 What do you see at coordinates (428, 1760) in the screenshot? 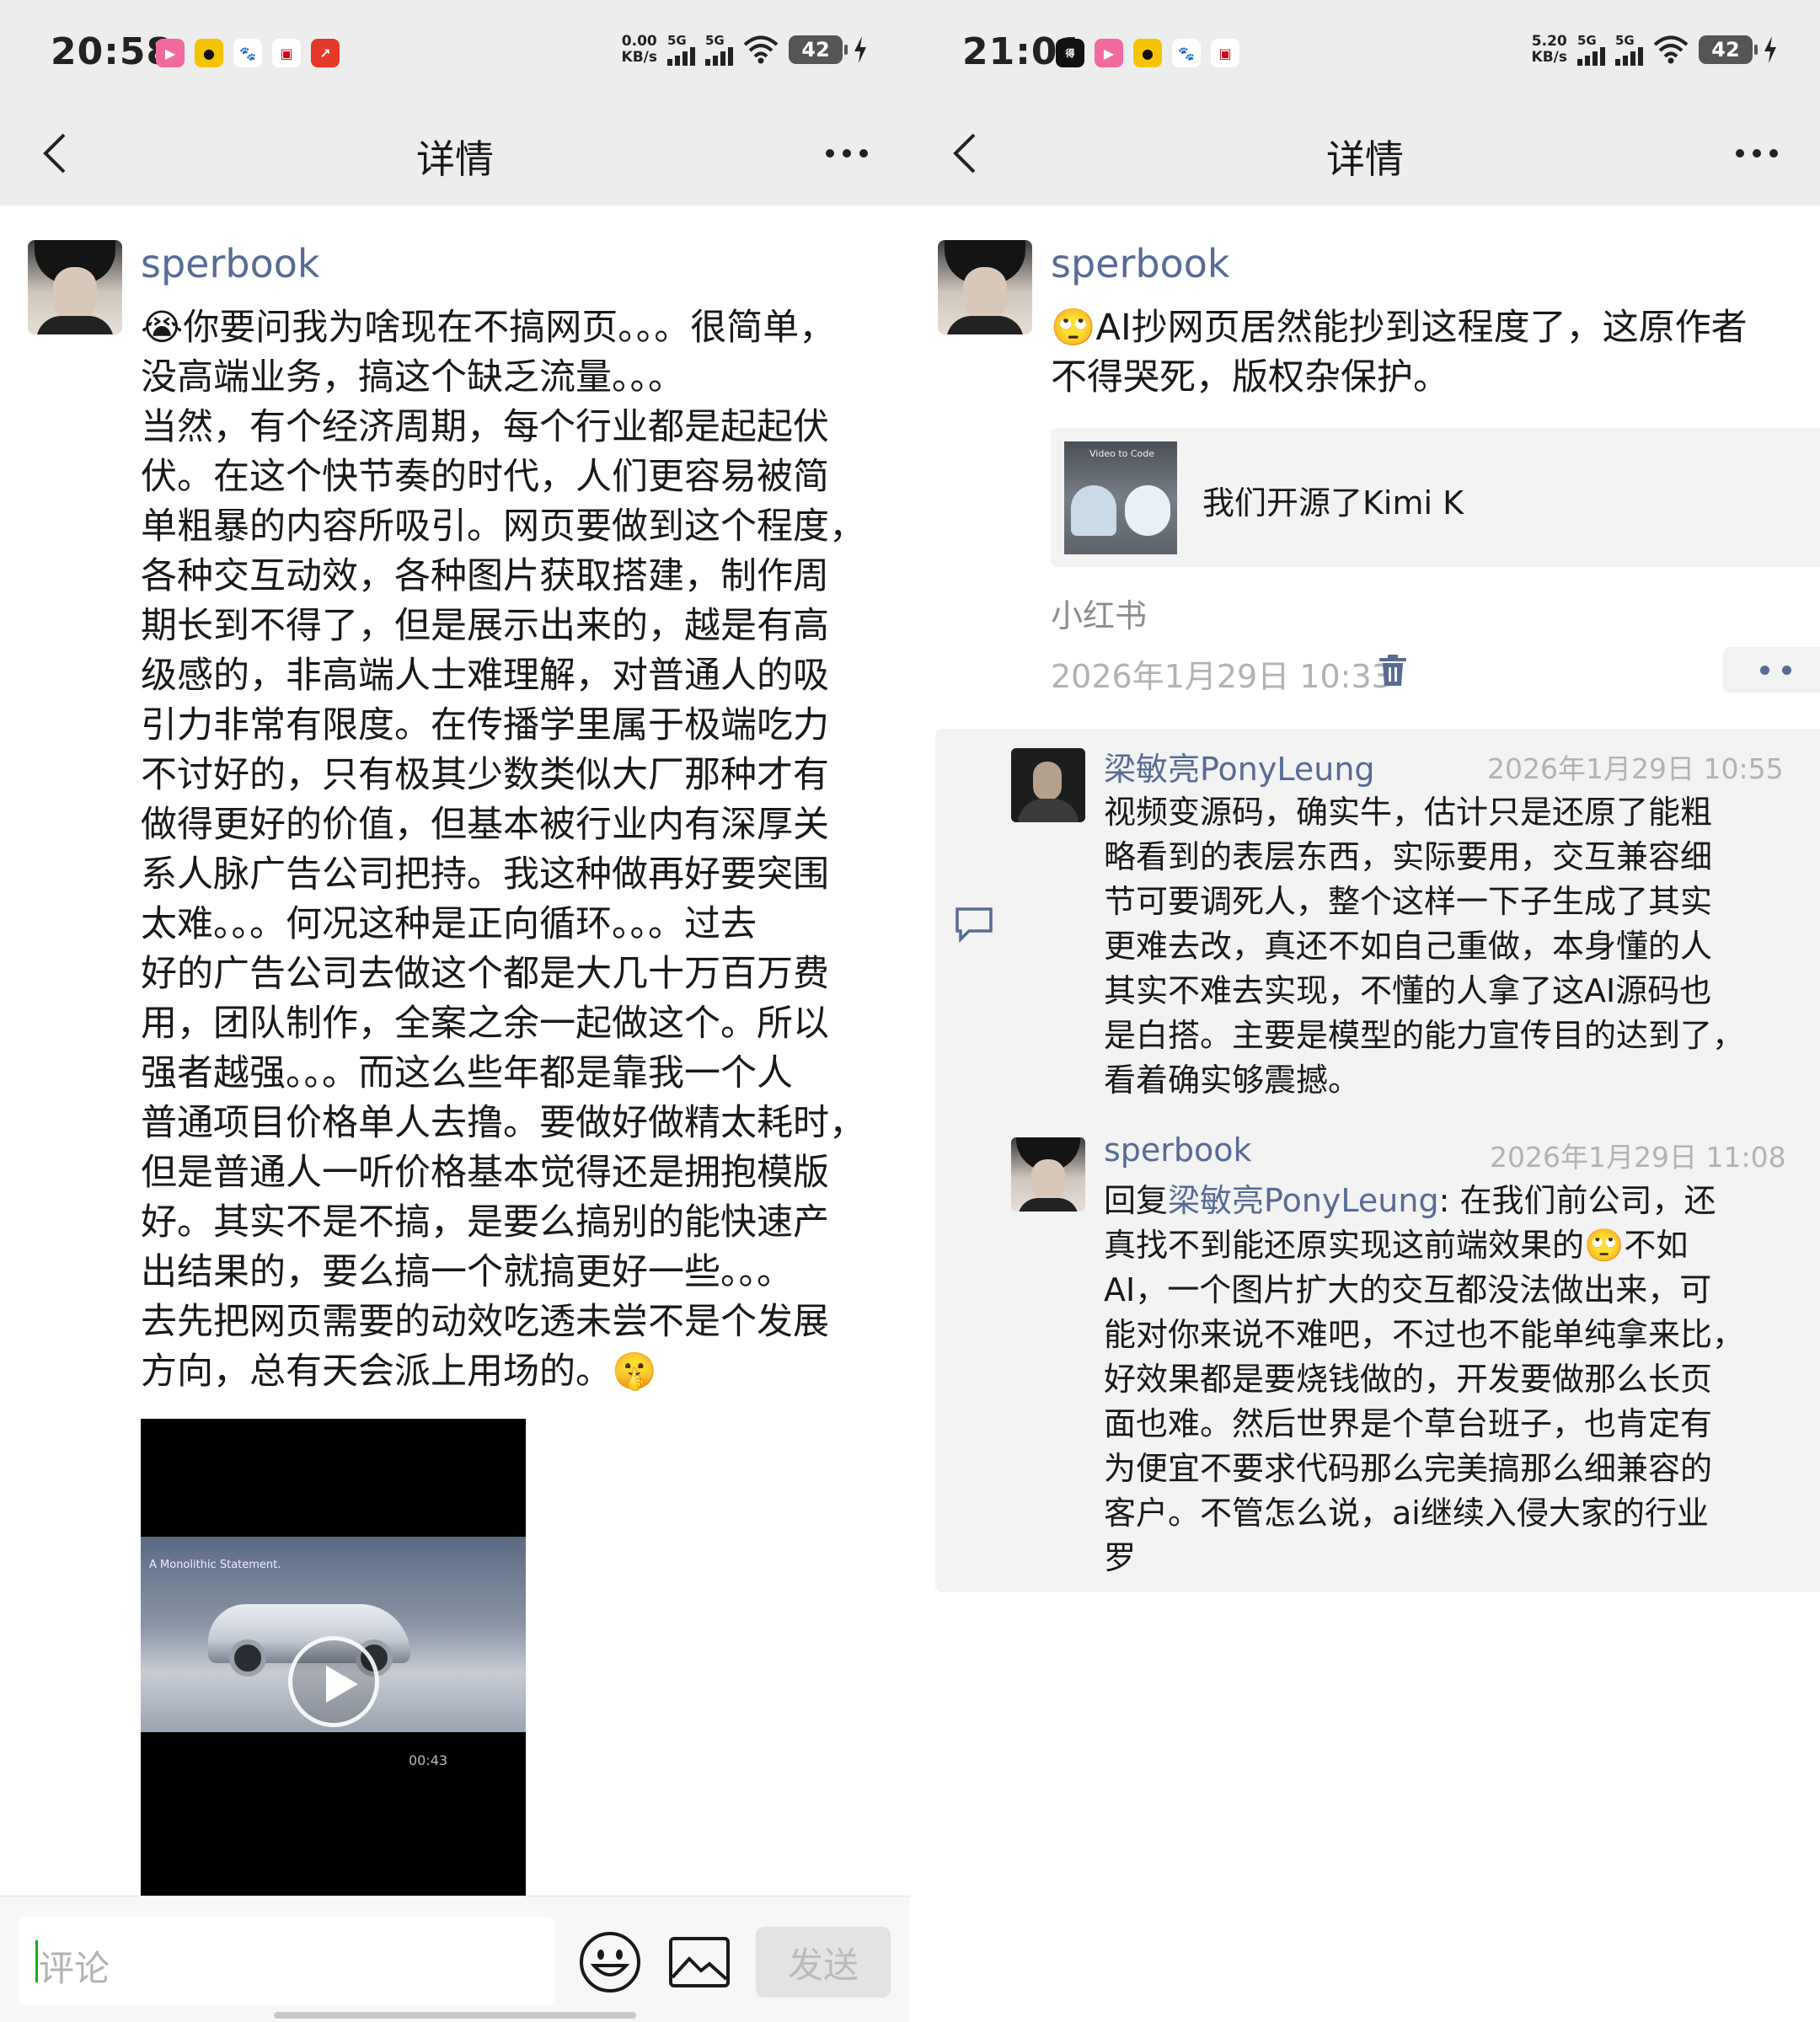
I see `video-duration: 00:43` at bounding box center [428, 1760].